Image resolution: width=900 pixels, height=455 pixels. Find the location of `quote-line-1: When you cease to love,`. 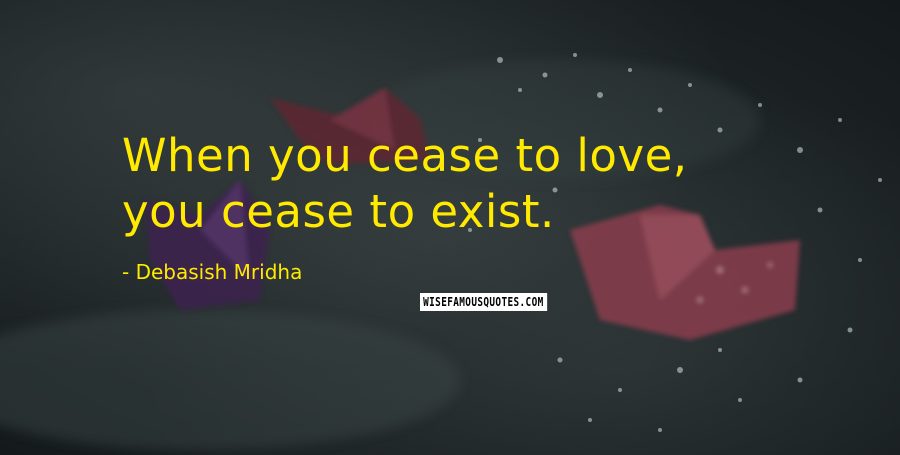

quote-line-1: When you cease to love, is located at coordinates (405, 155).